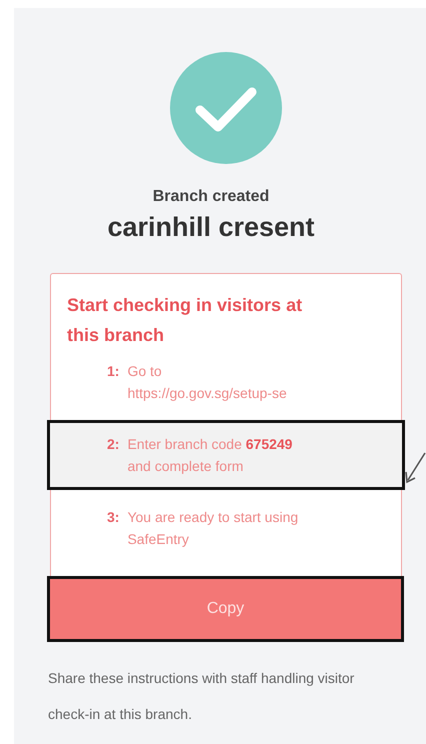  I want to click on step-number: 1:, so click(113, 371).